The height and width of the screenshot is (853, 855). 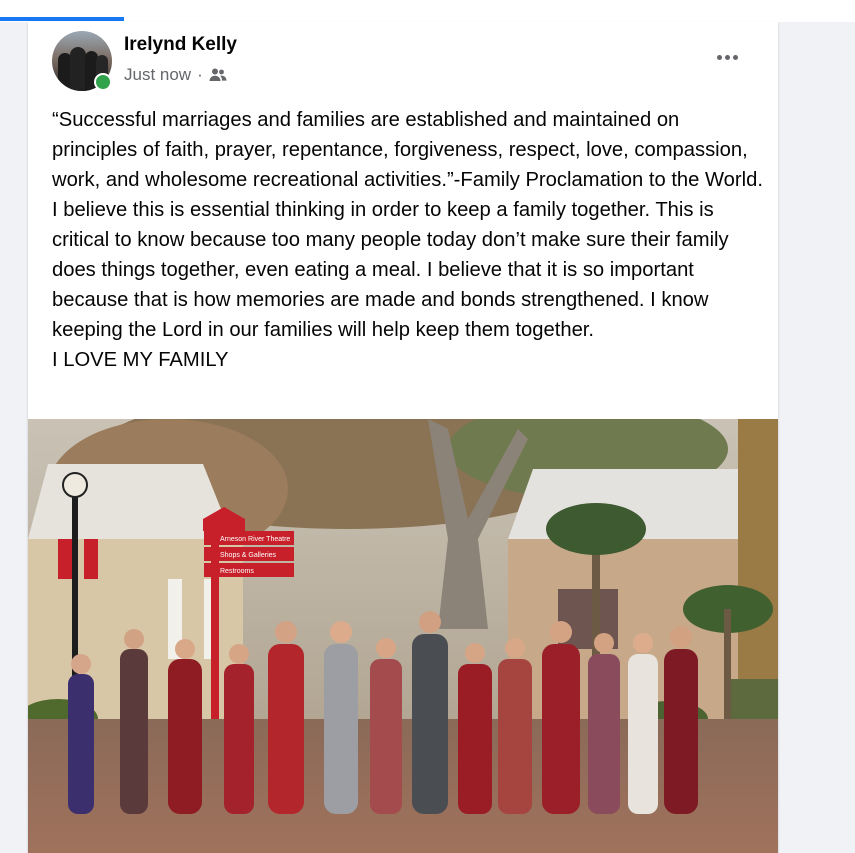 I want to click on sign-line-2: Shops & Galleries, so click(x=248, y=555).